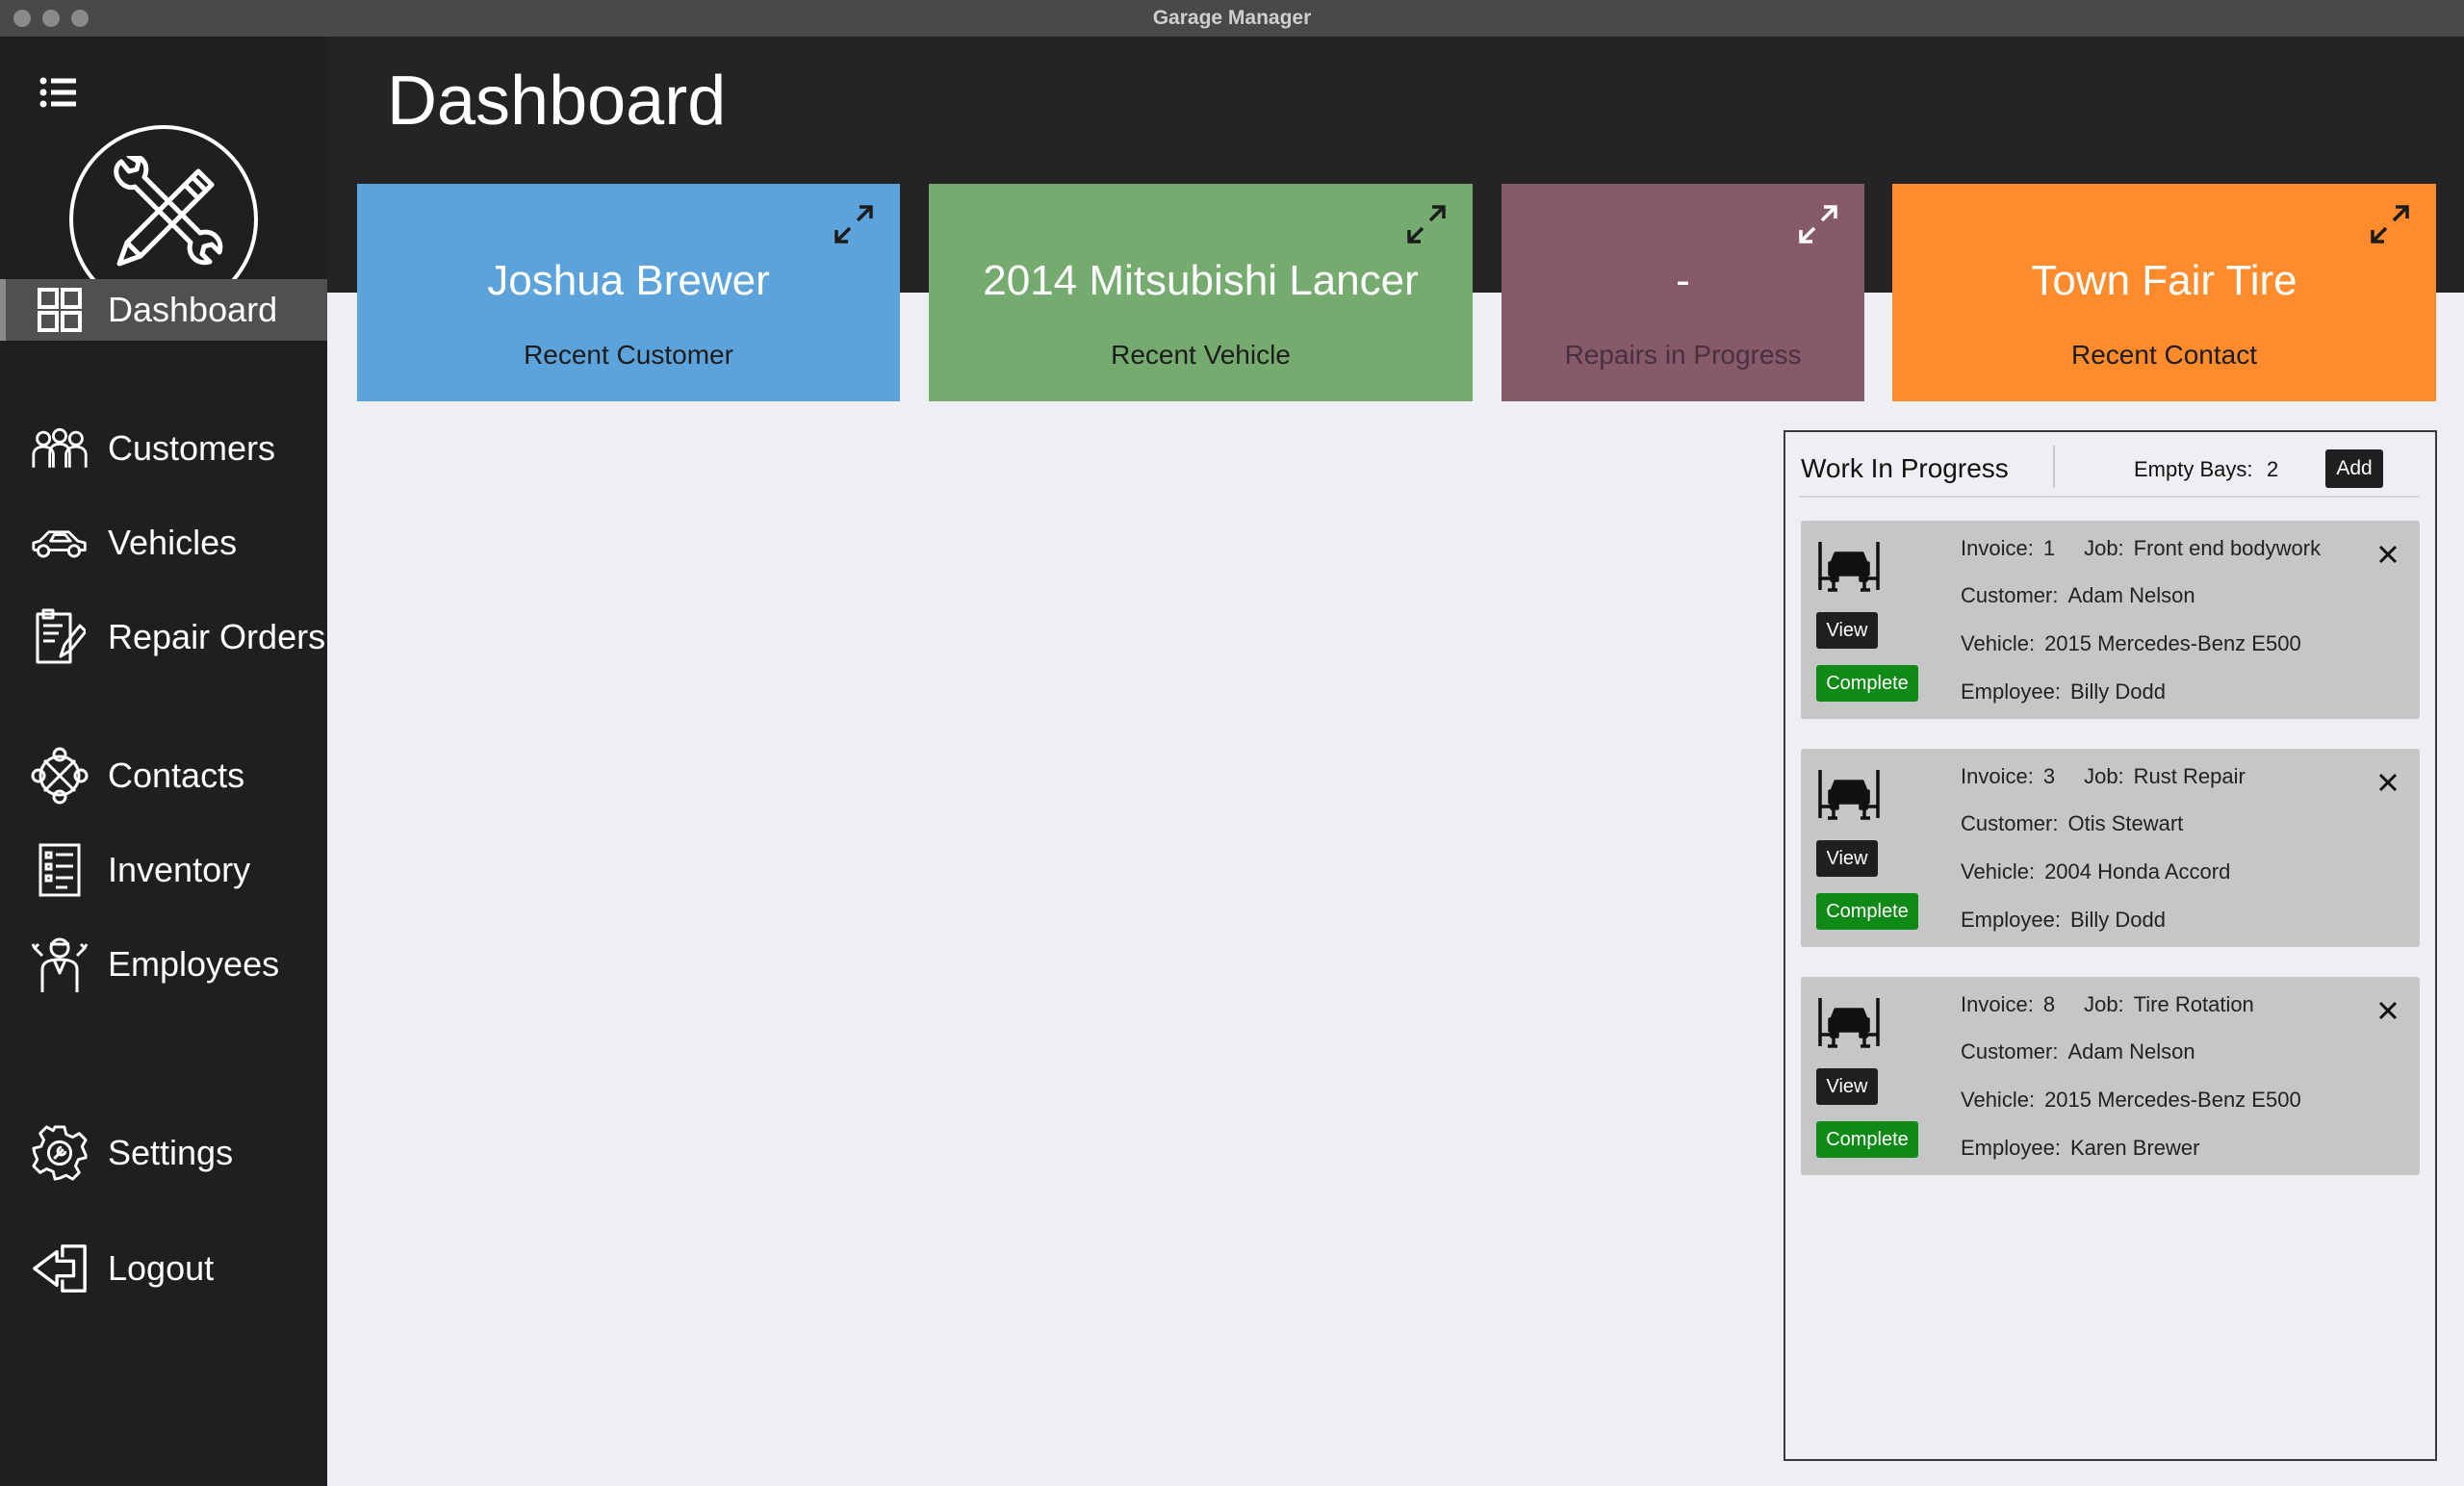 The height and width of the screenshot is (1486, 2464). Describe the element at coordinates (217, 636) in the screenshot. I see `sidebar-item-label: Repair Orders` at that location.